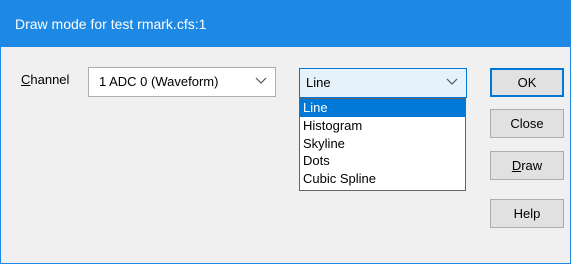 The width and height of the screenshot is (571, 264). What do you see at coordinates (527, 213) in the screenshot?
I see `help-button: Help` at bounding box center [527, 213].